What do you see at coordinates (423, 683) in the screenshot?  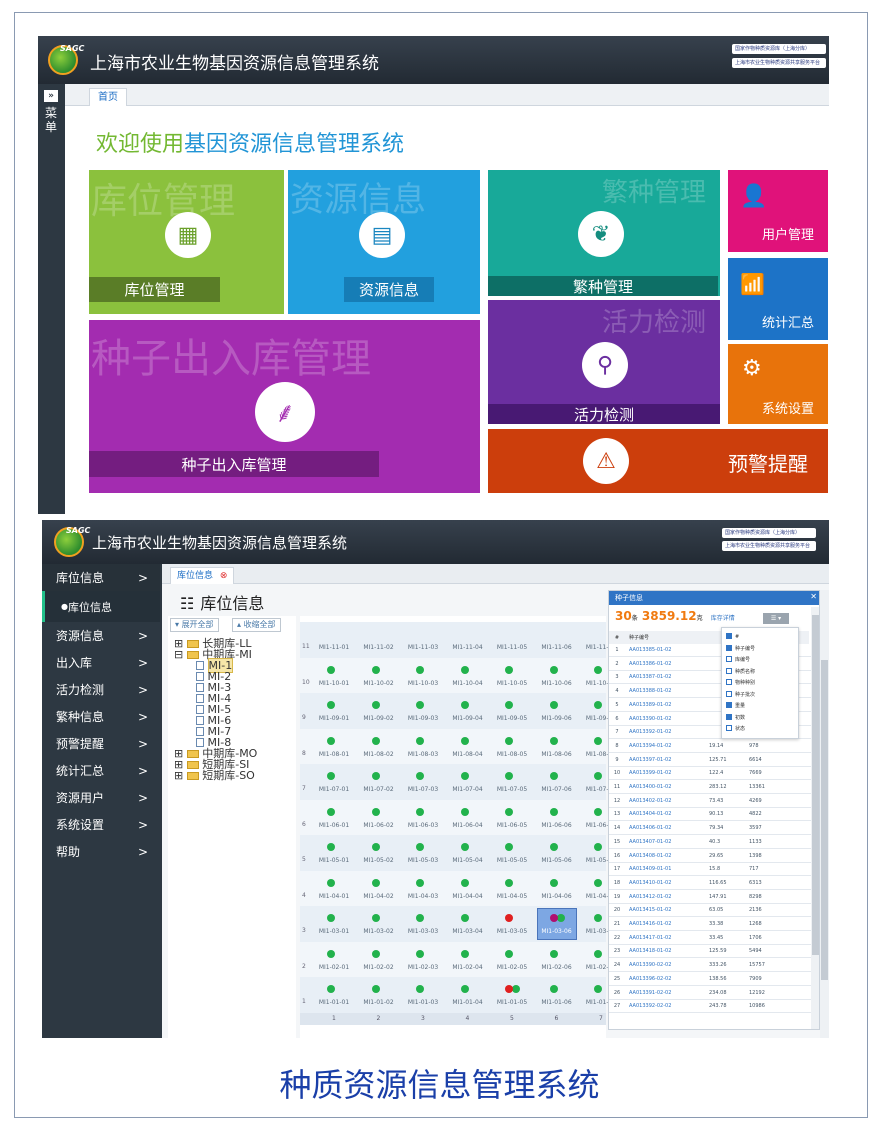 I see `slot-cell: MI1-10-03` at bounding box center [423, 683].